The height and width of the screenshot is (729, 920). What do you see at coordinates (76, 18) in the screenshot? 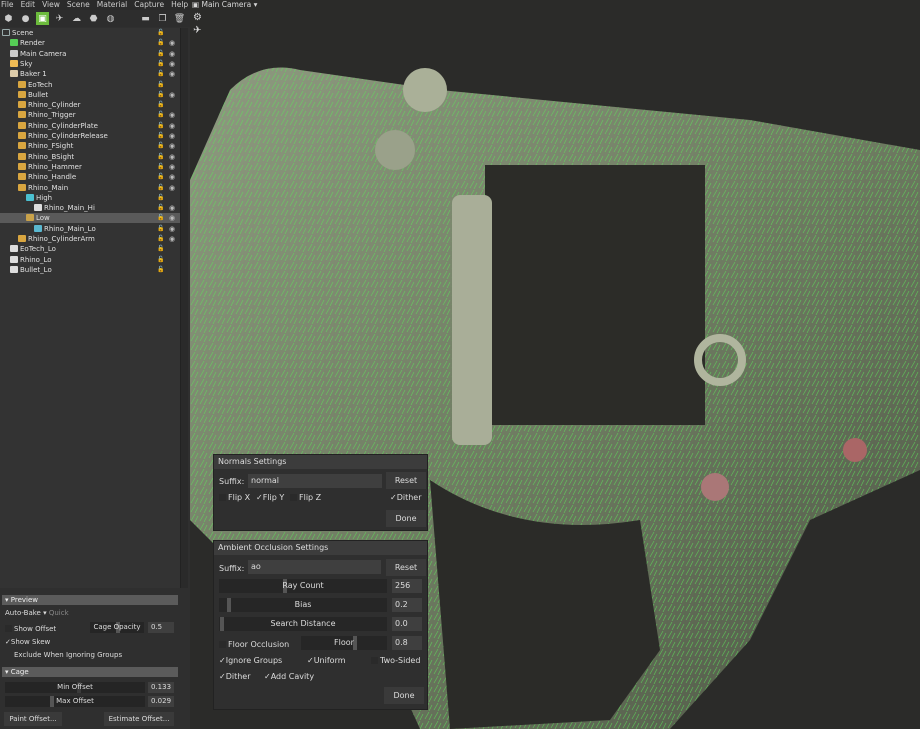
I see `shadow-catcher-icon: ☁` at bounding box center [76, 18].